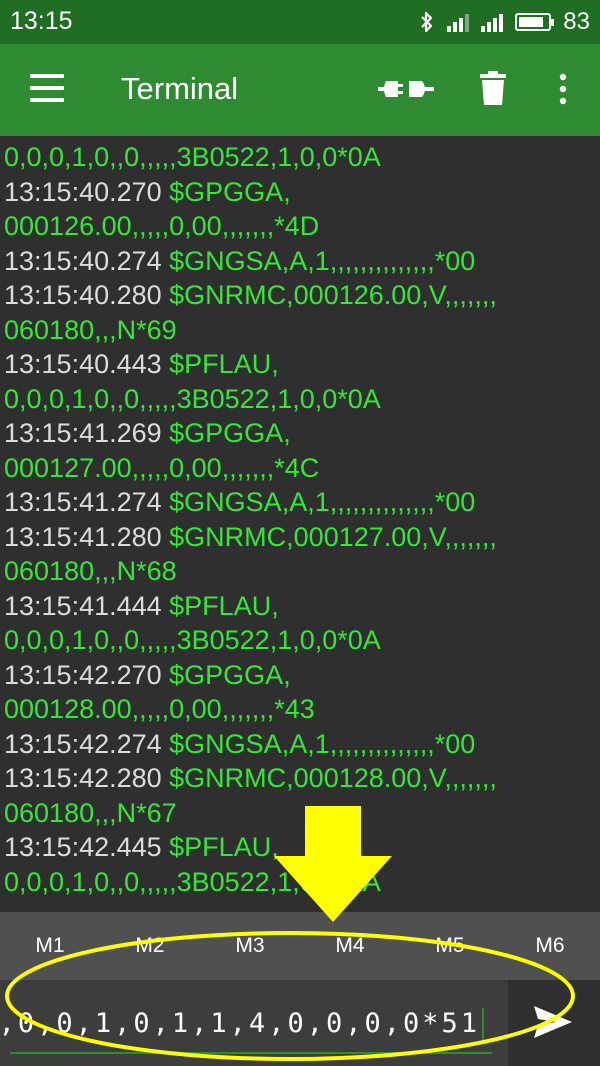  Describe the element at coordinates (333, 778) in the screenshot. I see `line-message: $GNRMC,000128.00,V,,,,,,,` at that location.